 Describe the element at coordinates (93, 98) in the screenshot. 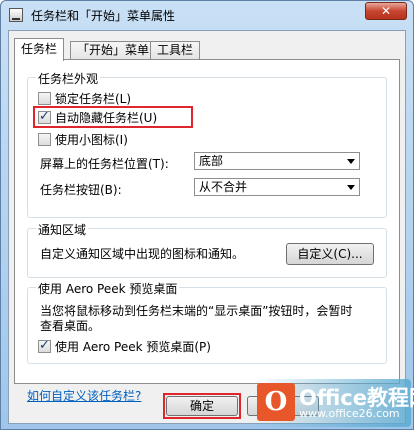

I see `lock-taskbar-label: 锁定任务栏(L)` at that location.